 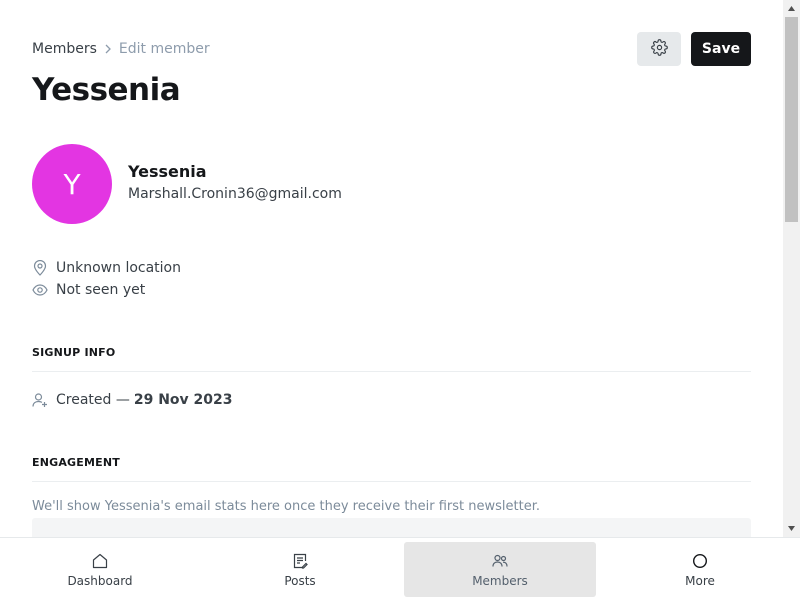 What do you see at coordinates (40, 268) in the screenshot?
I see `location-pin-icon` at bounding box center [40, 268].